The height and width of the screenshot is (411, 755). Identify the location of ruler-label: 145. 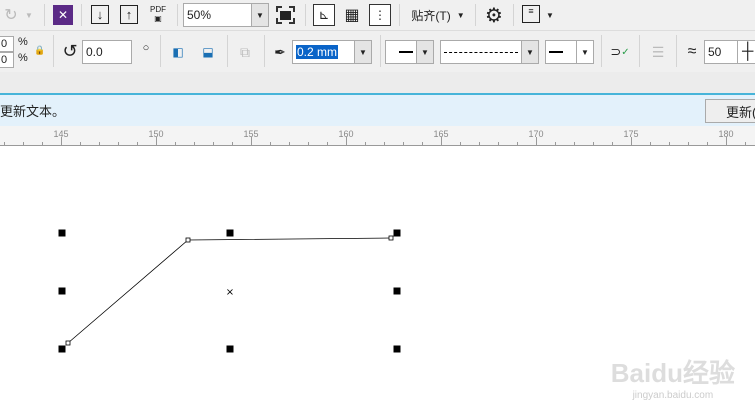
(61, 134).